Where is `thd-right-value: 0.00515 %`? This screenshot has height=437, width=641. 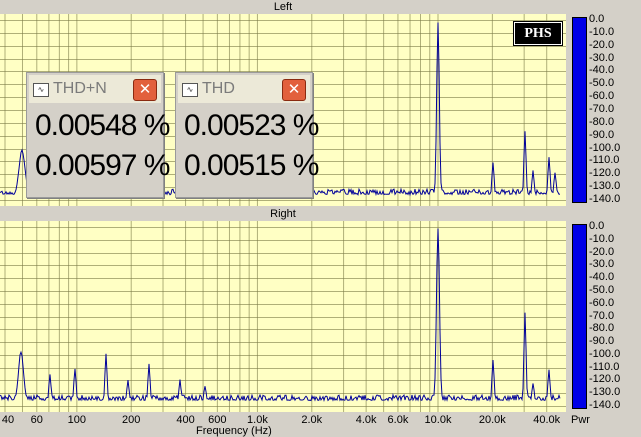
thd-right-value: 0.00515 % is located at coordinates (251, 165).